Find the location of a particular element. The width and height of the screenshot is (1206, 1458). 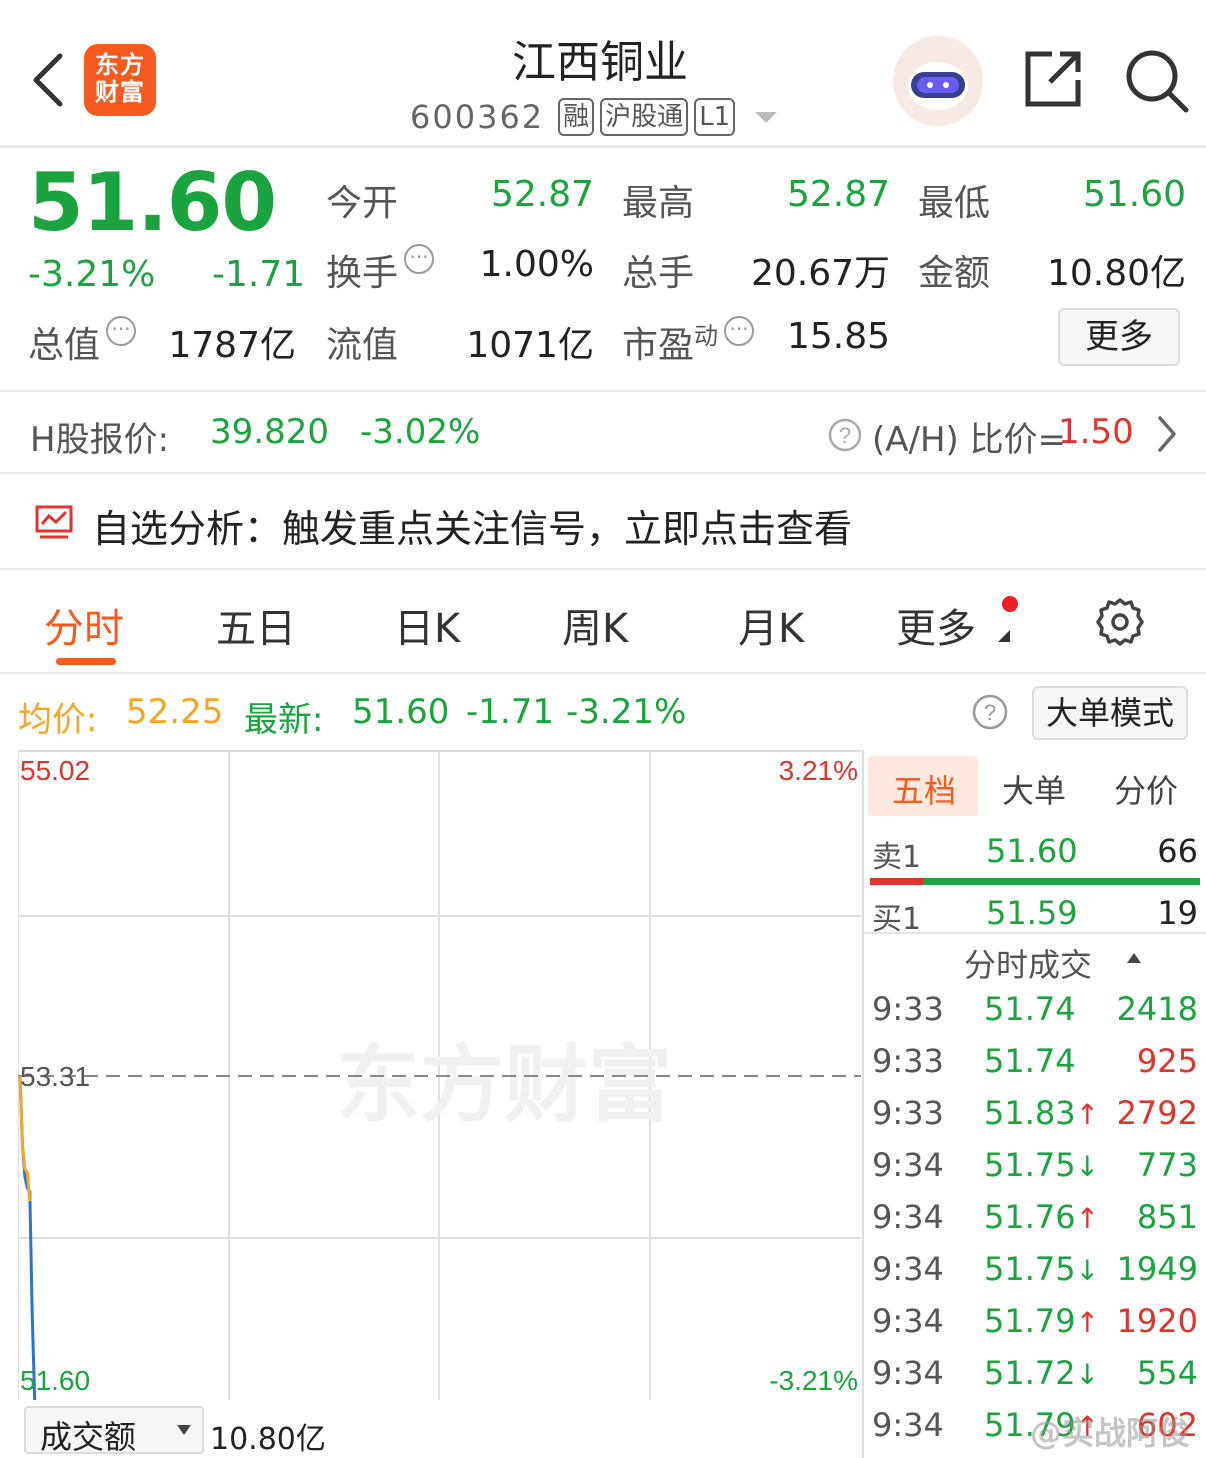

h-share-bar: H股报价: 39.820 -3.02% ? (A/H) 比价= 1.50 is located at coordinates (603, 432).